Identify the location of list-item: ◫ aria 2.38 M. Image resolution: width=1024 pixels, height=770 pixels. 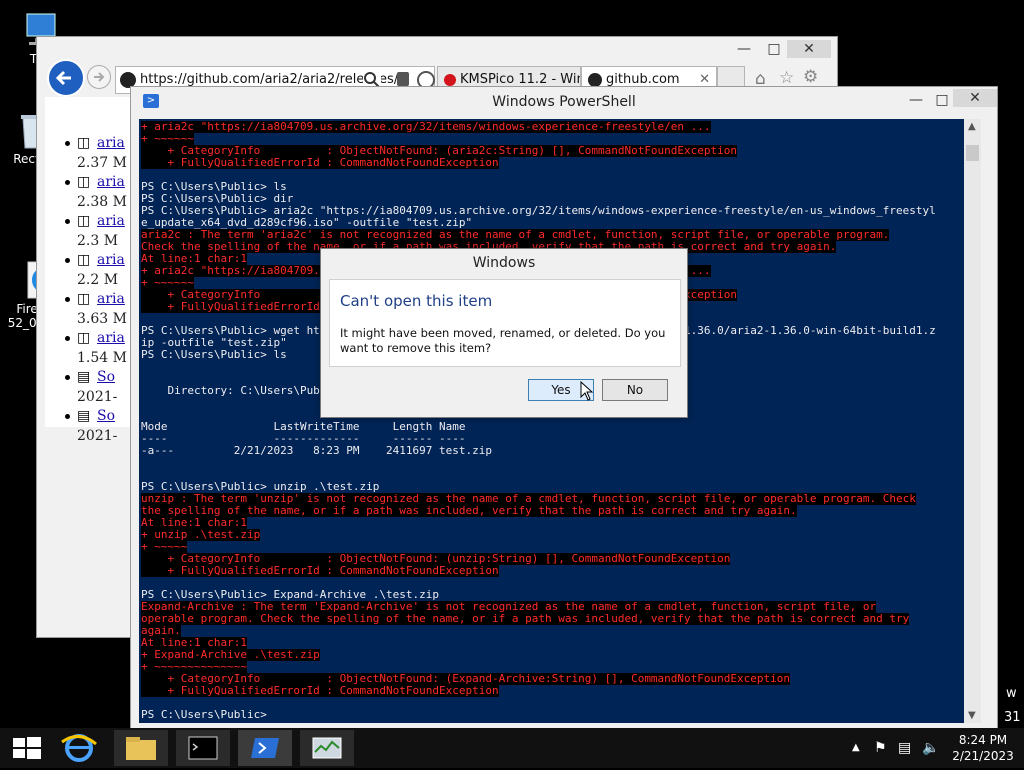
(96, 192).